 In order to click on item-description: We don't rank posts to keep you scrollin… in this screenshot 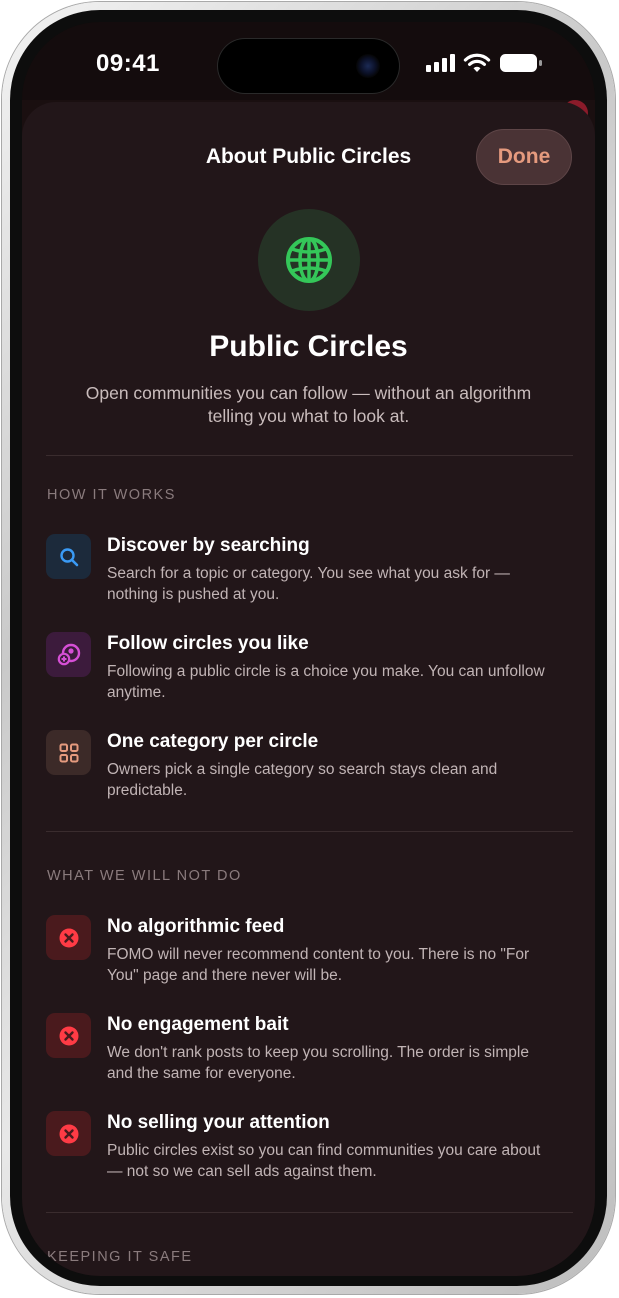, I will do `click(318, 1063)`.